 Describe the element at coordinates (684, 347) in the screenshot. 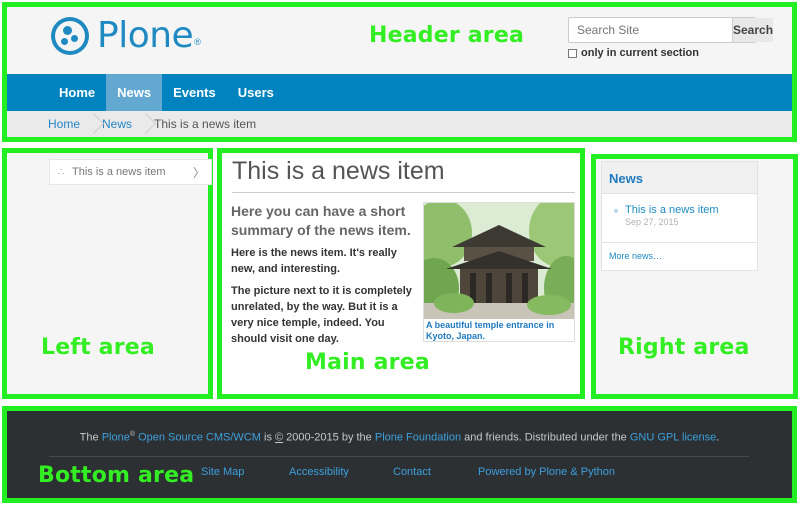

I see `right-area-label: Right area` at that location.